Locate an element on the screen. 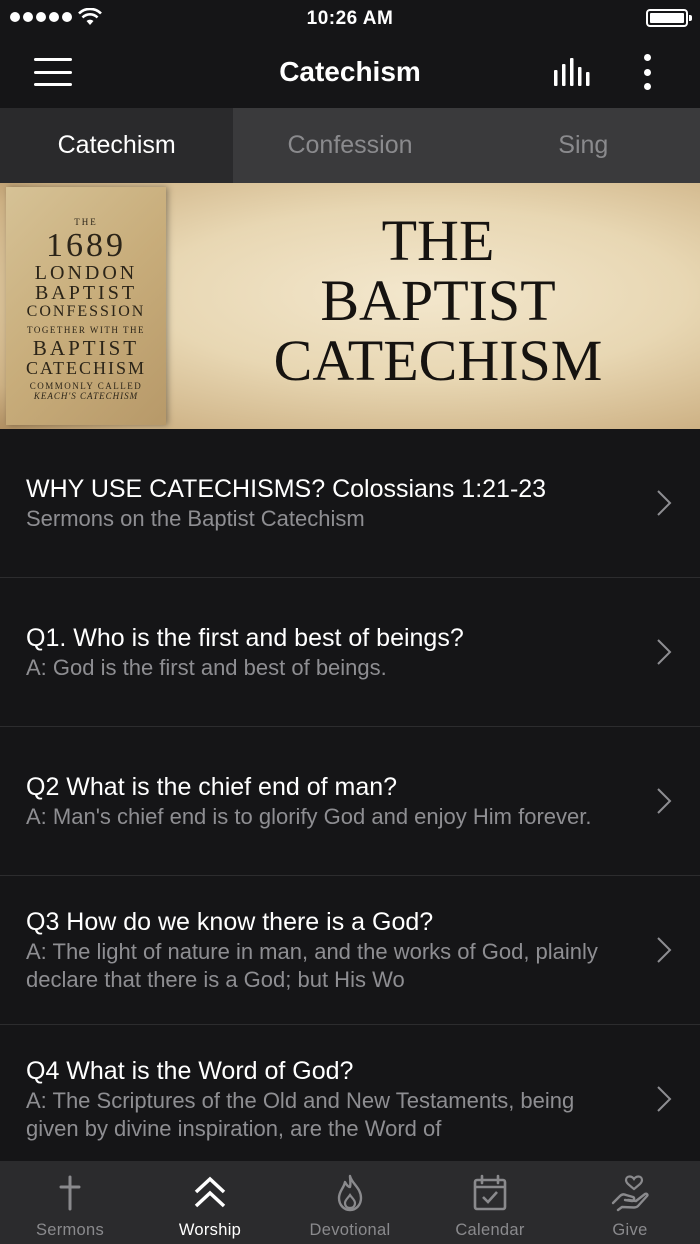 The image size is (700, 1244). book-cover-text: KEACH'S CATECHISM is located at coordinates (86, 396).